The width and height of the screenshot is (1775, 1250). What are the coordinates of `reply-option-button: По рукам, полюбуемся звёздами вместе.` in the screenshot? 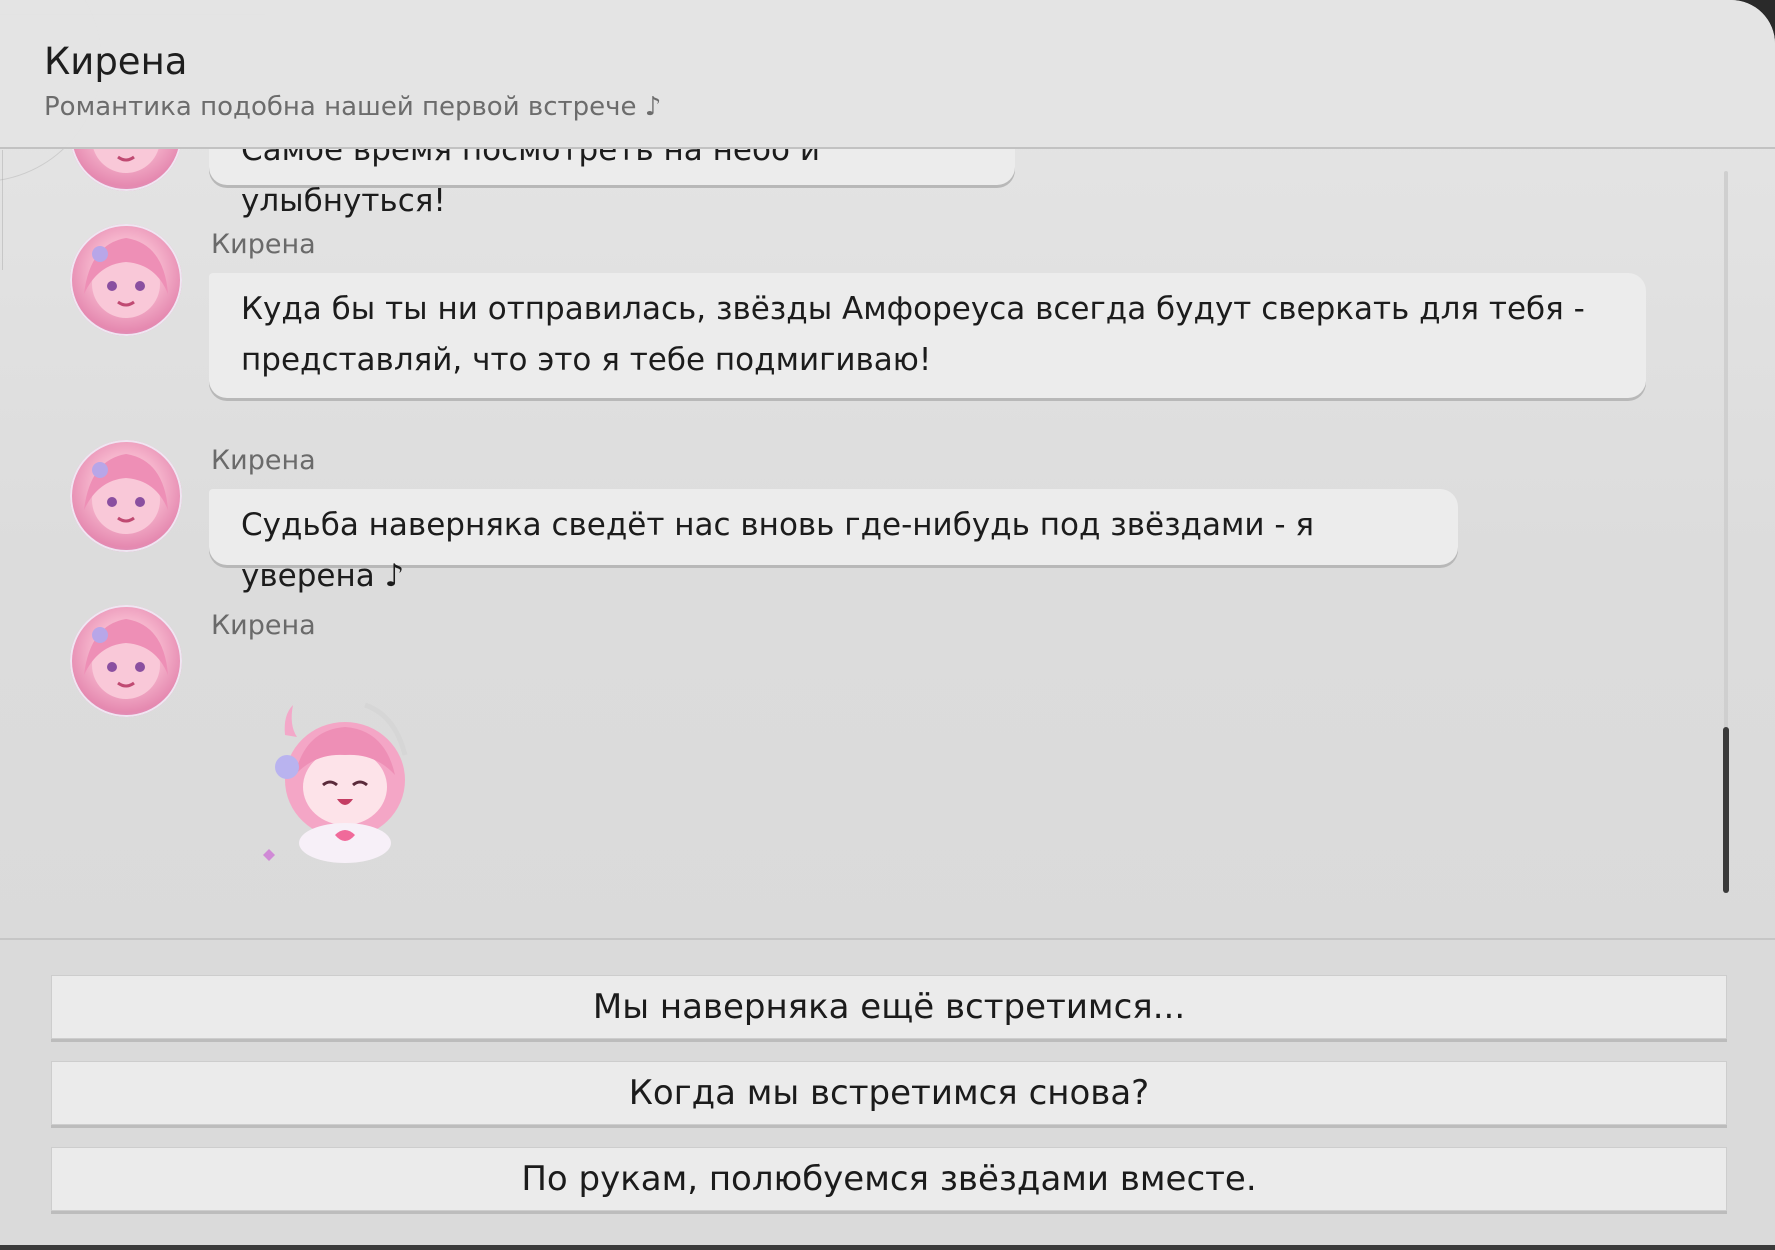 It's located at (889, 1179).